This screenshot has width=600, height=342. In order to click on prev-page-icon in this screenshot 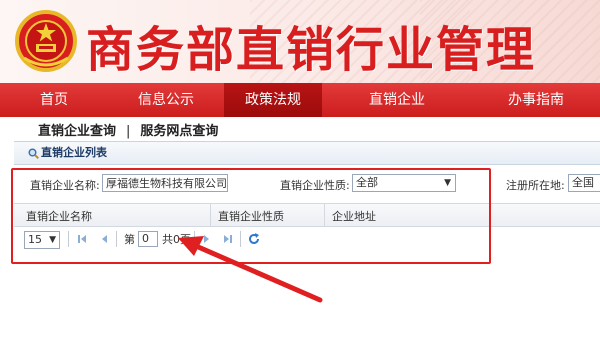, I will do `click(104, 239)`.